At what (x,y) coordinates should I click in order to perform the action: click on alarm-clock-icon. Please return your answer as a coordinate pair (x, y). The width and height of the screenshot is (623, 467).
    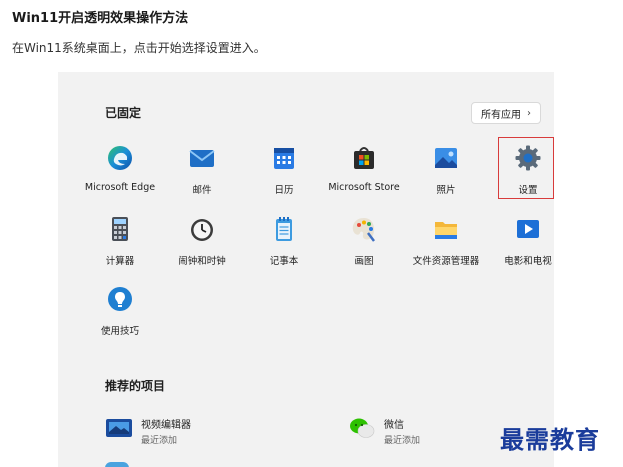
    Looking at the image, I should click on (202, 230).